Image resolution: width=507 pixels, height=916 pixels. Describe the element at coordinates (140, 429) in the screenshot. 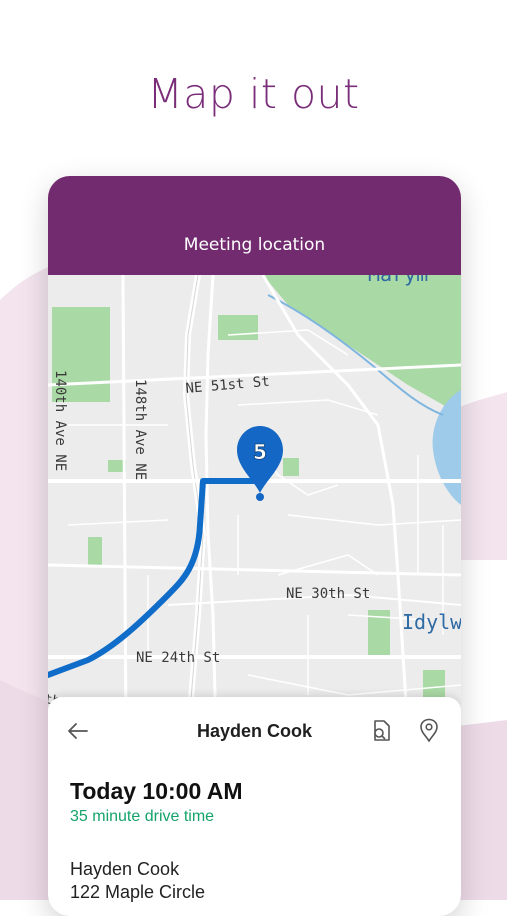

I see `street-label-148th: 148th Ave NE` at that location.